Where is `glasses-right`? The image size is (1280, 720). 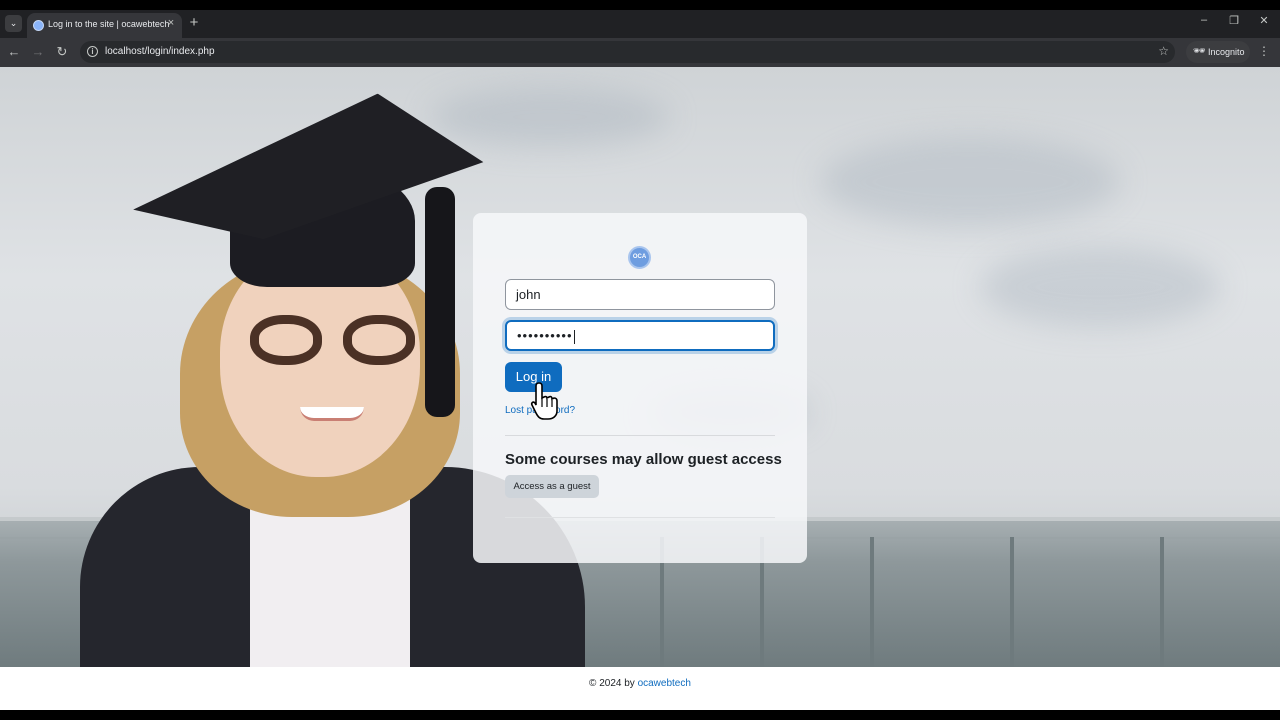 glasses-right is located at coordinates (379, 340).